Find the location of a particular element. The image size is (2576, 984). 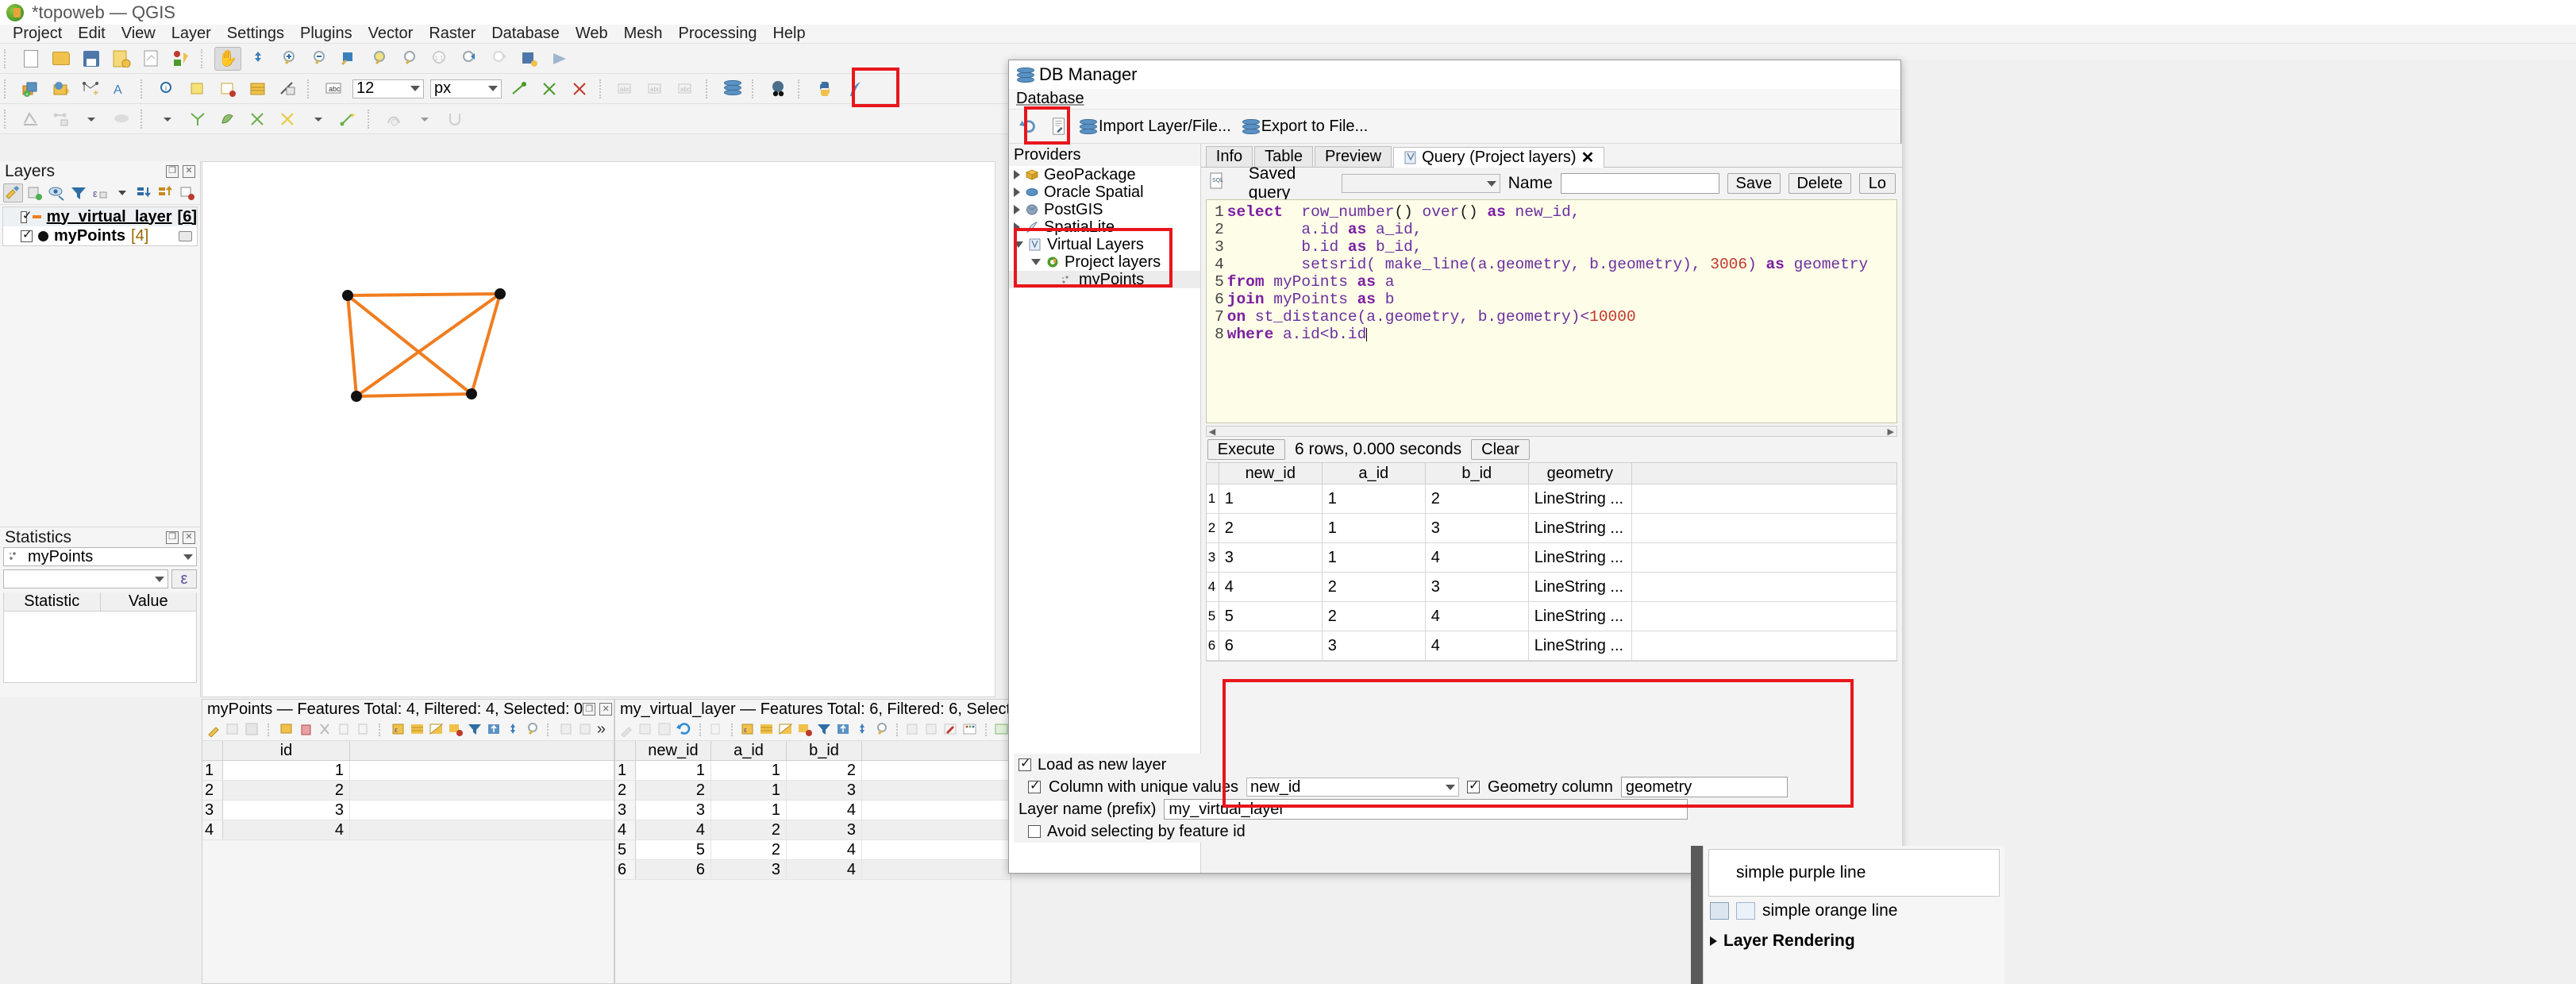

toggle-editing-icon is located at coordinates (214, 730).